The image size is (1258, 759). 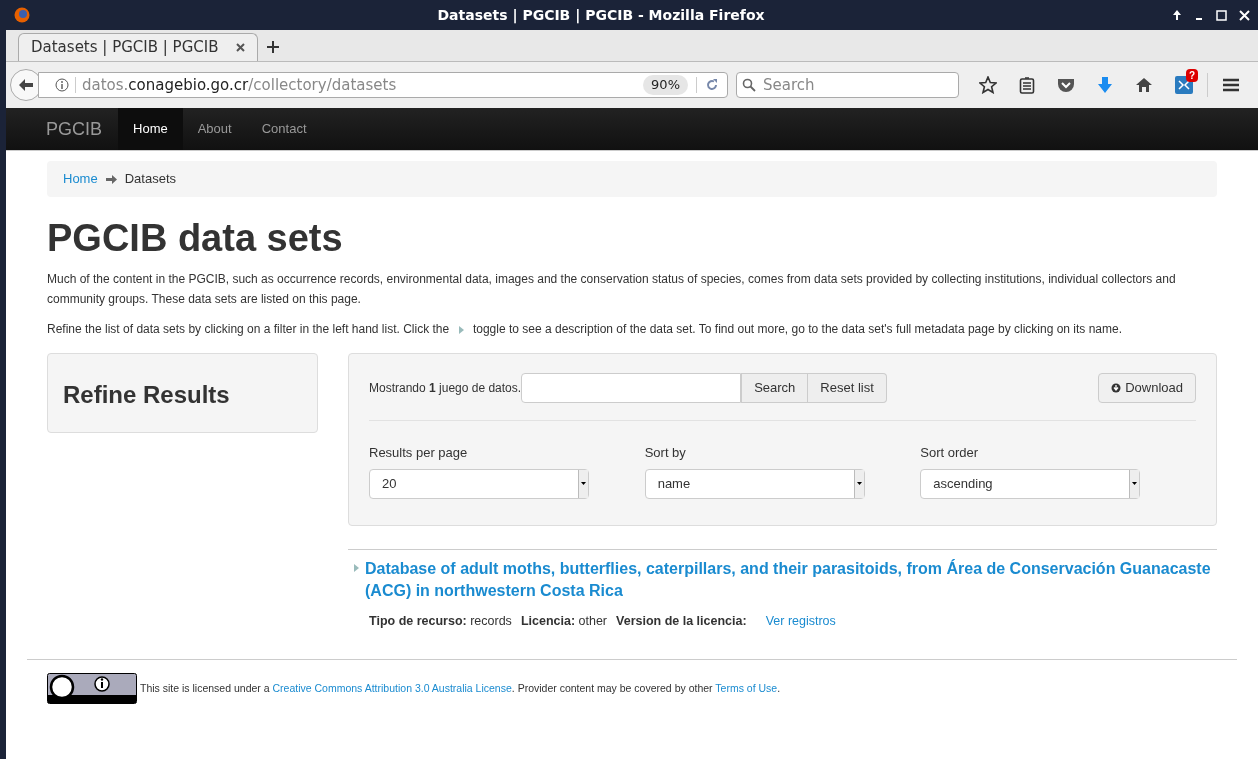 I want to click on star-bookmark-icon, so click(x=988, y=85).